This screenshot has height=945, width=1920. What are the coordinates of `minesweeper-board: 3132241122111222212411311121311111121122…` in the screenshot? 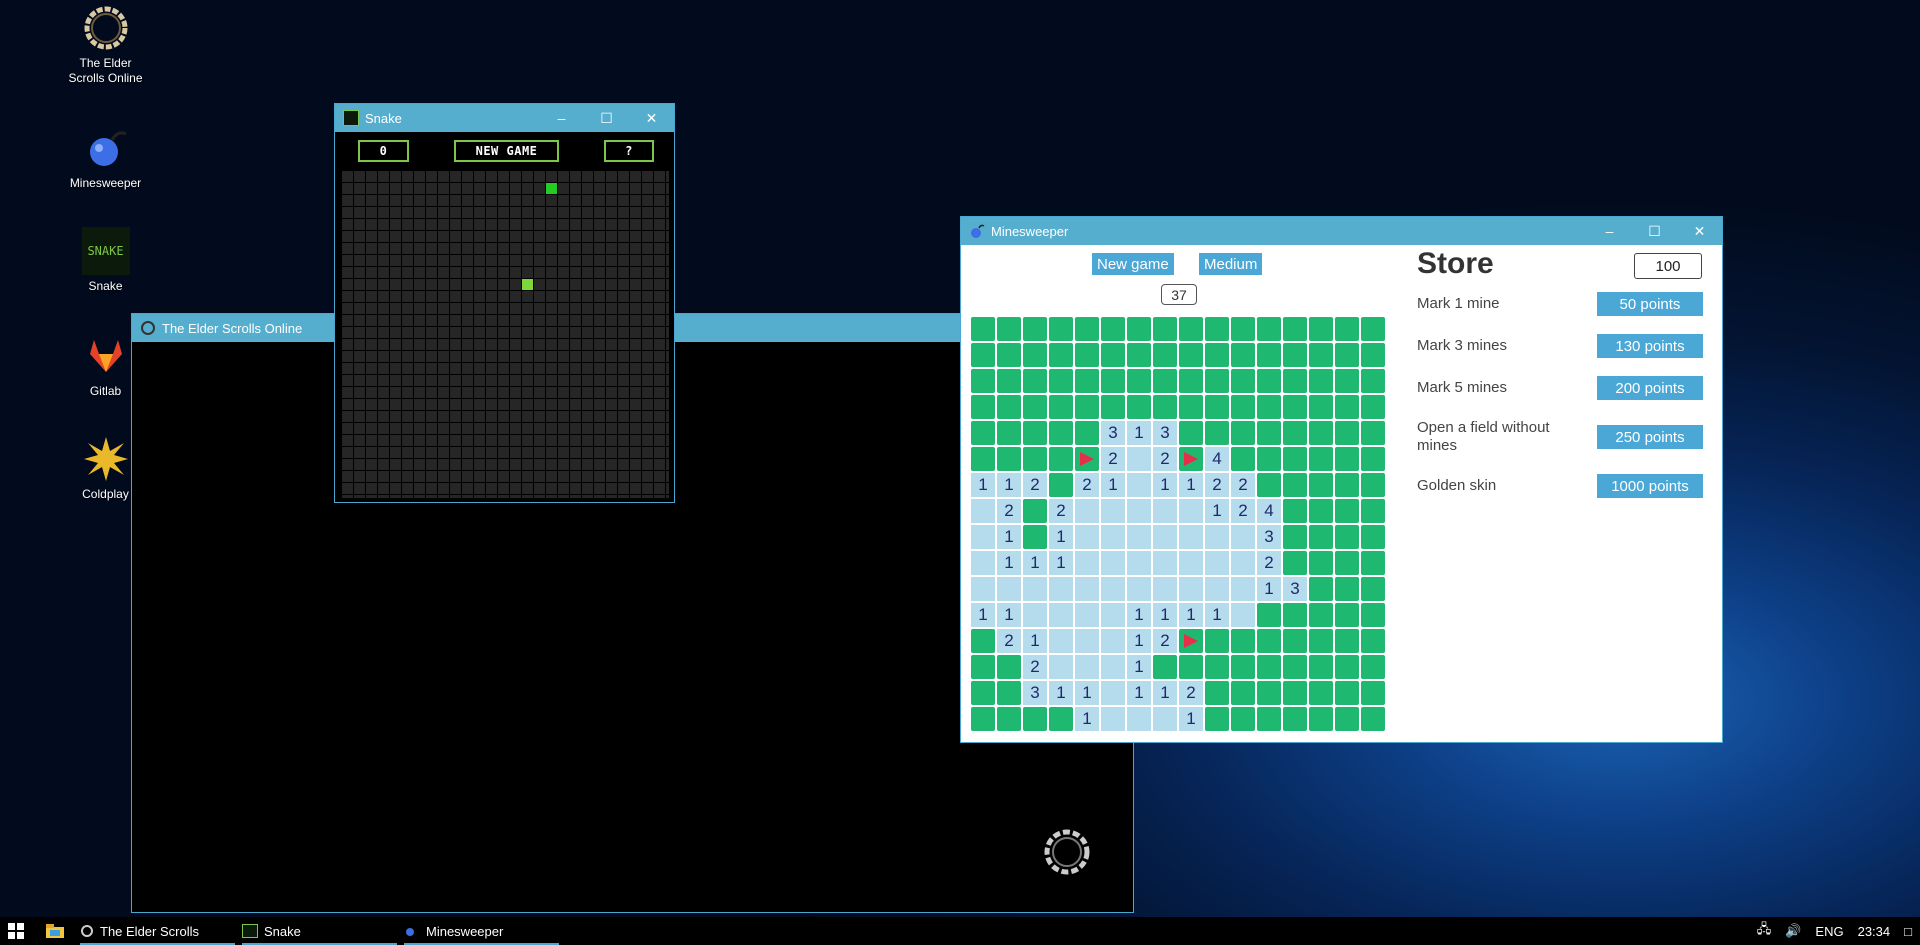 It's located at (1178, 524).